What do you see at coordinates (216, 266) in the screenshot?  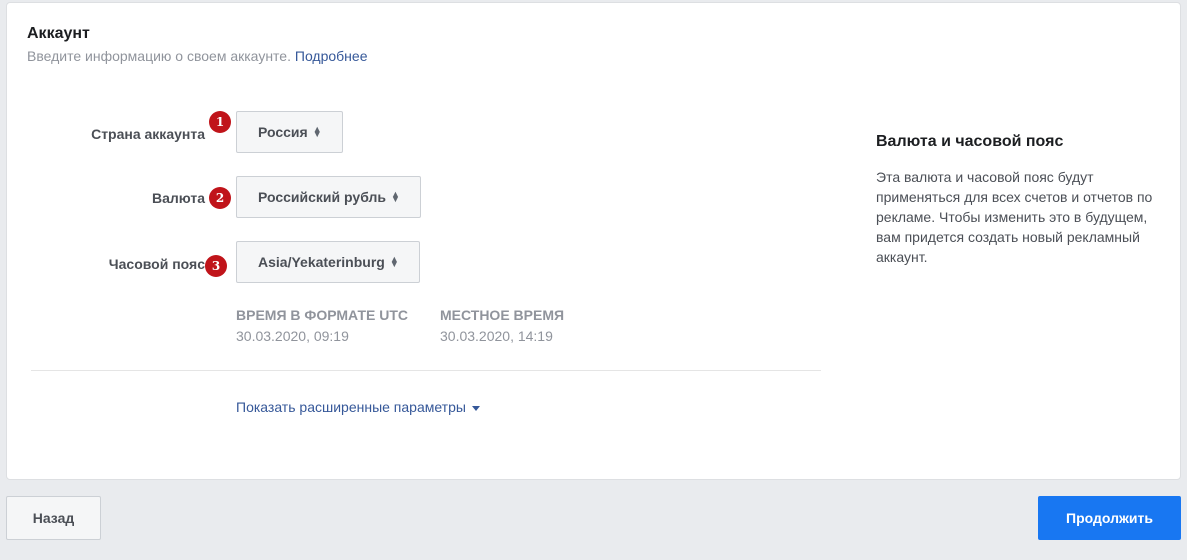 I see `step-badge-3: 3` at bounding box center [216, 266].